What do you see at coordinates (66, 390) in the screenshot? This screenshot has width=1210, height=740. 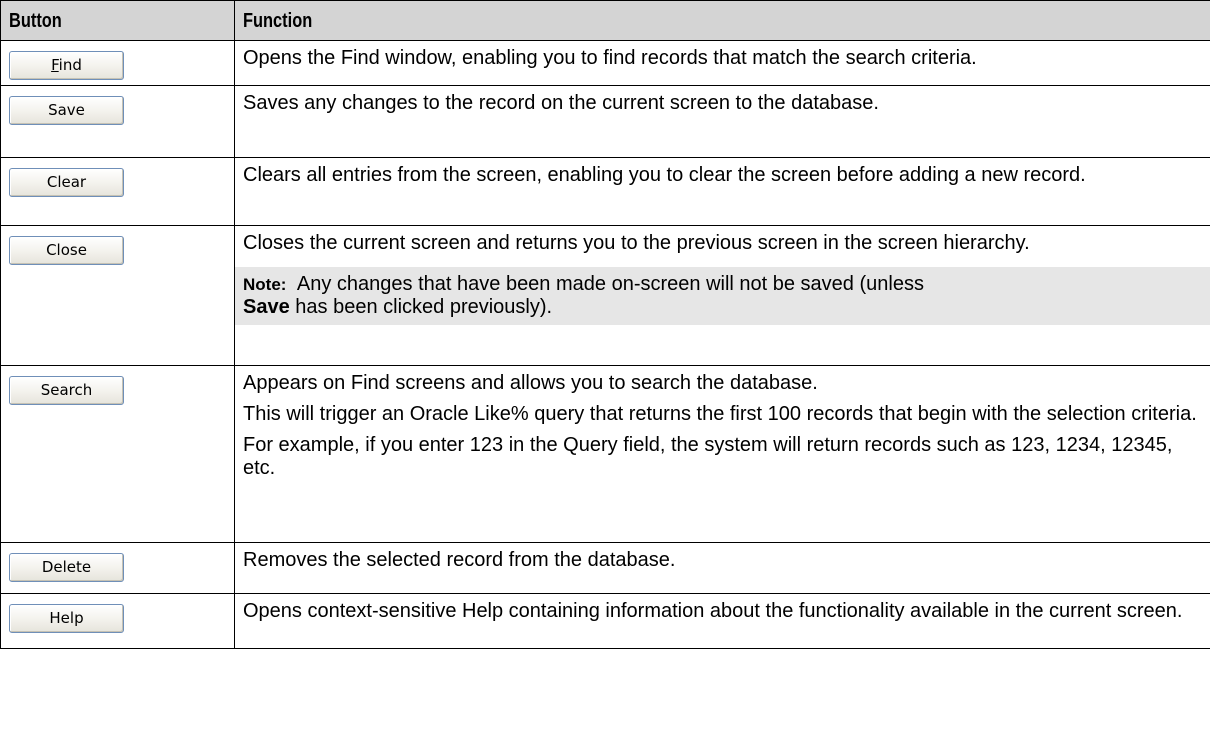 I see `search-button: Search` at bounding box center [66, 390].